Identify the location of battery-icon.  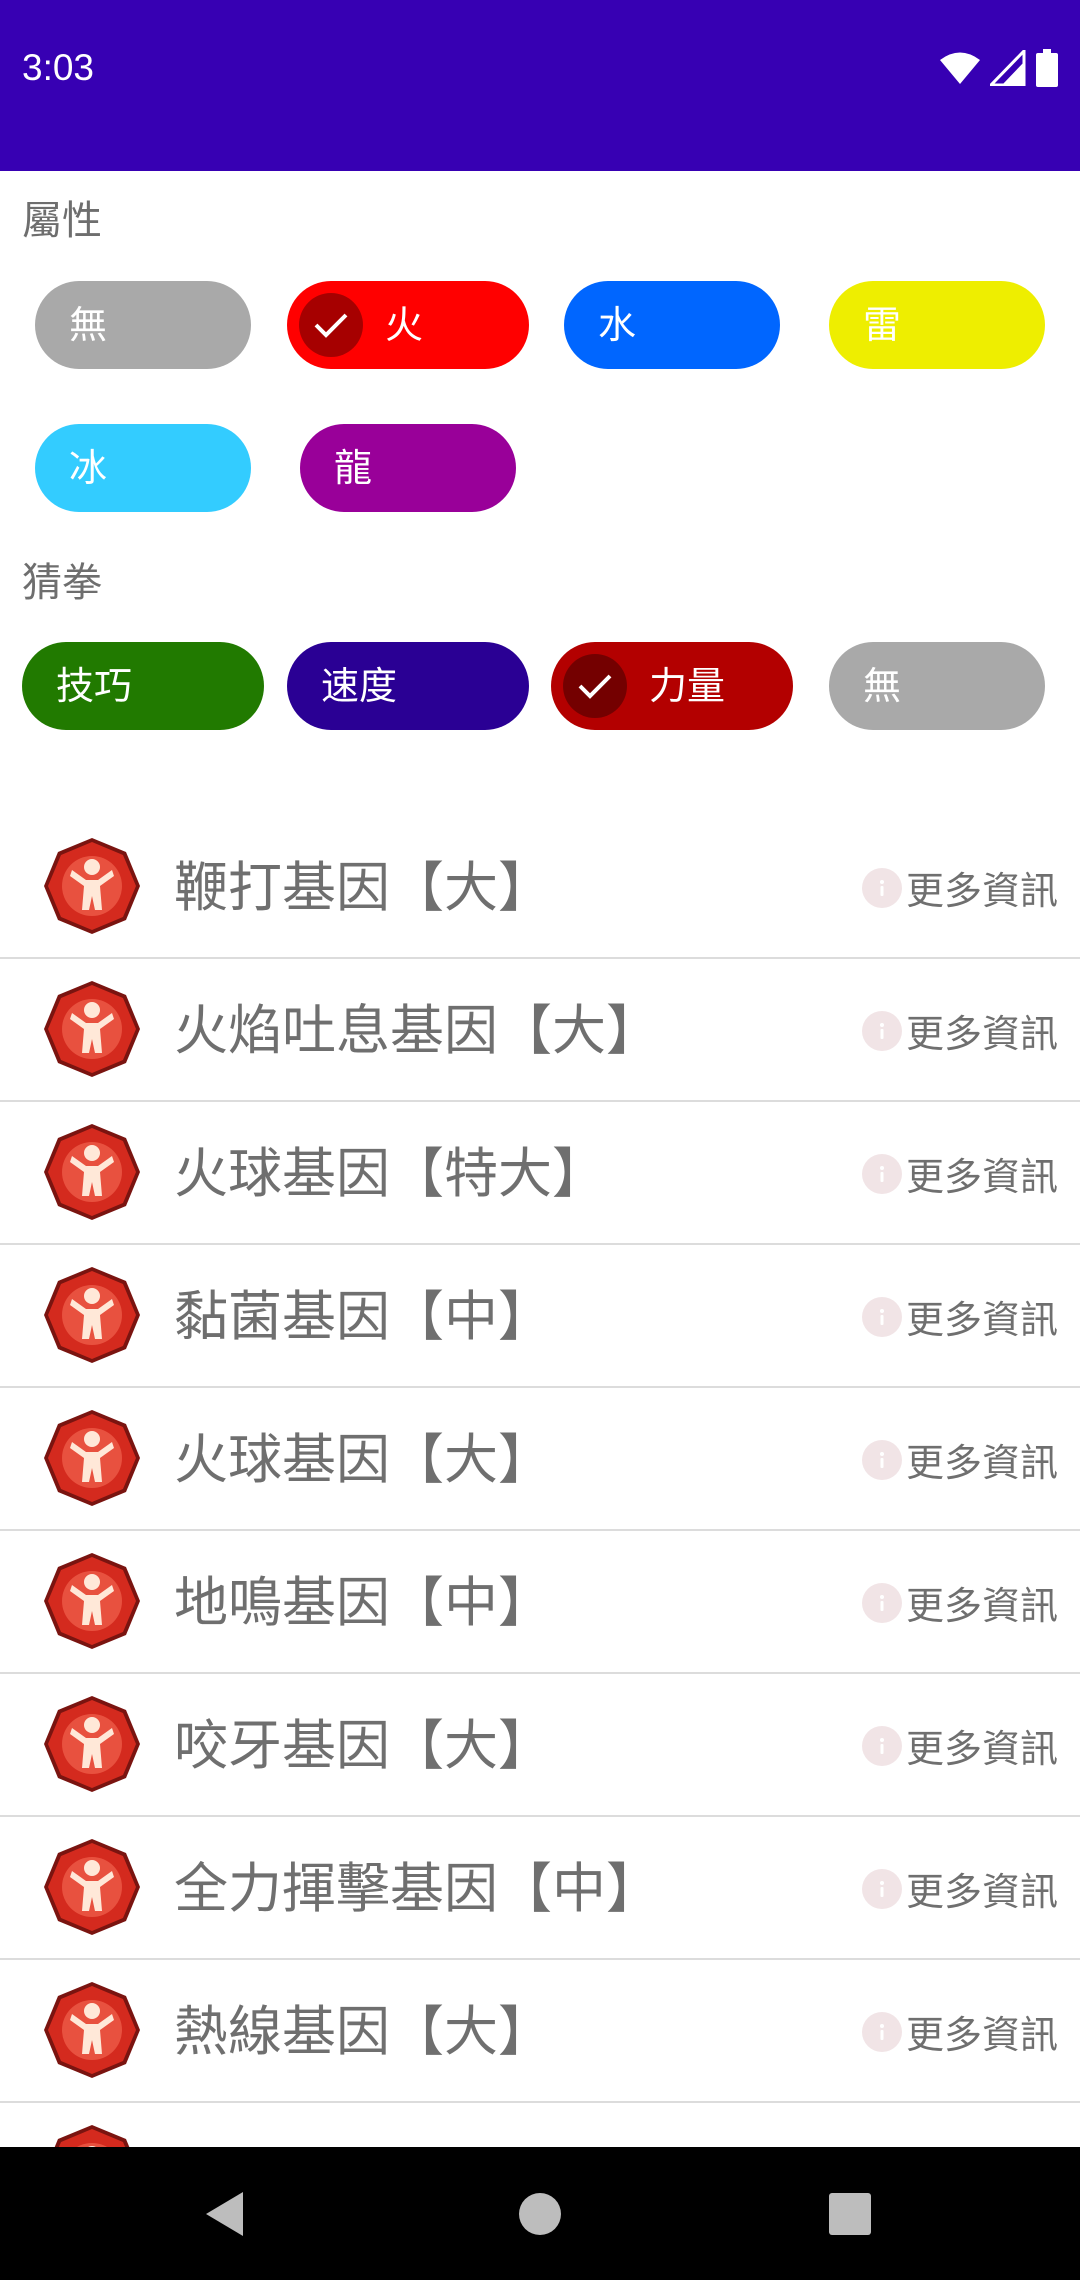
(1047, 68).